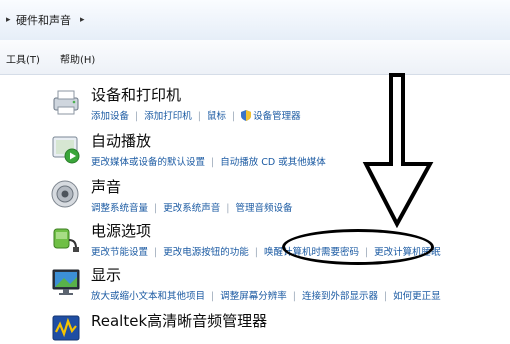 The image size is (510, 344). What do you see at coordinates (119, 252) in the screenshot?
I see `link-change-power-saving: 更改节能设置` at bounding box center [119, 252].